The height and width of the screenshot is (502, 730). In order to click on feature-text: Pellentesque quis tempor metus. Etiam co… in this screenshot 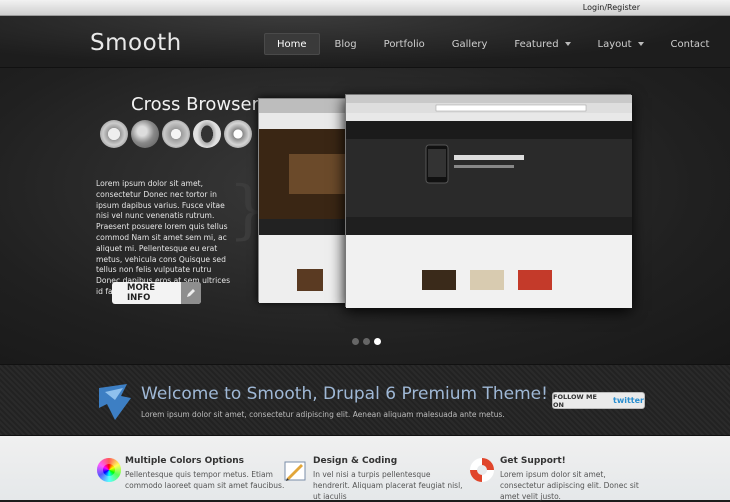, I will do `click(205, 480)`.